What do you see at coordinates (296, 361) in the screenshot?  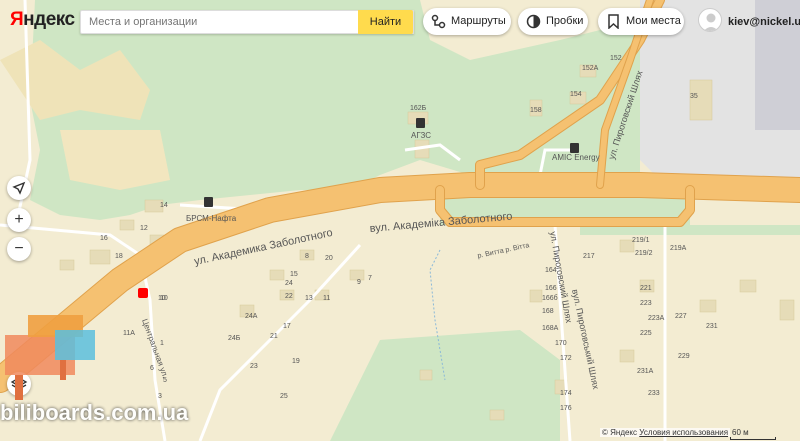 I see `house-number: 19` at bounding box center [296, 361].